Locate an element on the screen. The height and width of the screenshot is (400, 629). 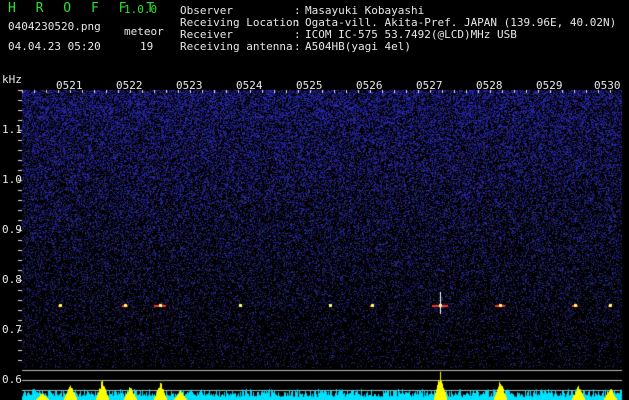
antenna-colon: : is located at coordinates (297, 46).